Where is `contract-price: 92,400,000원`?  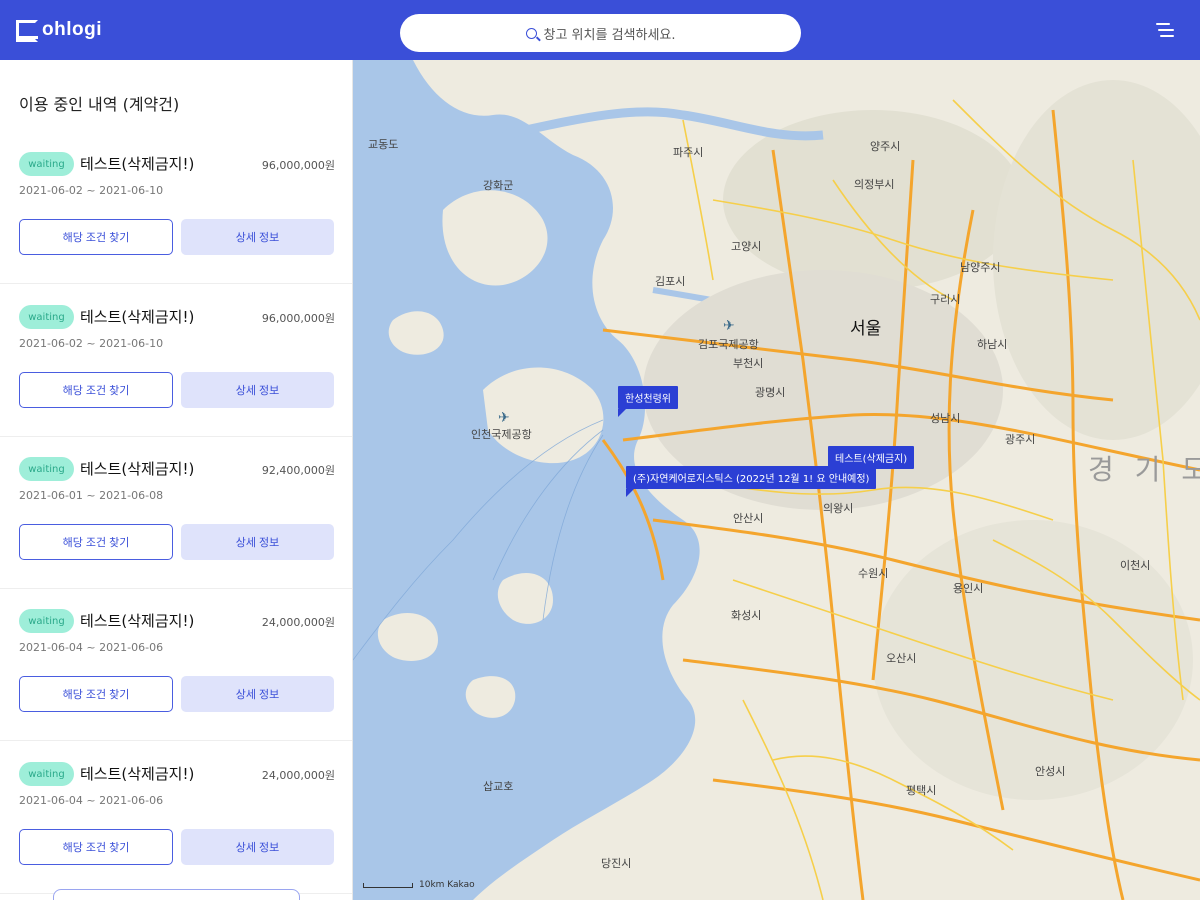 contract-price: 92,400,000원 is located at coordinates (298, 470).